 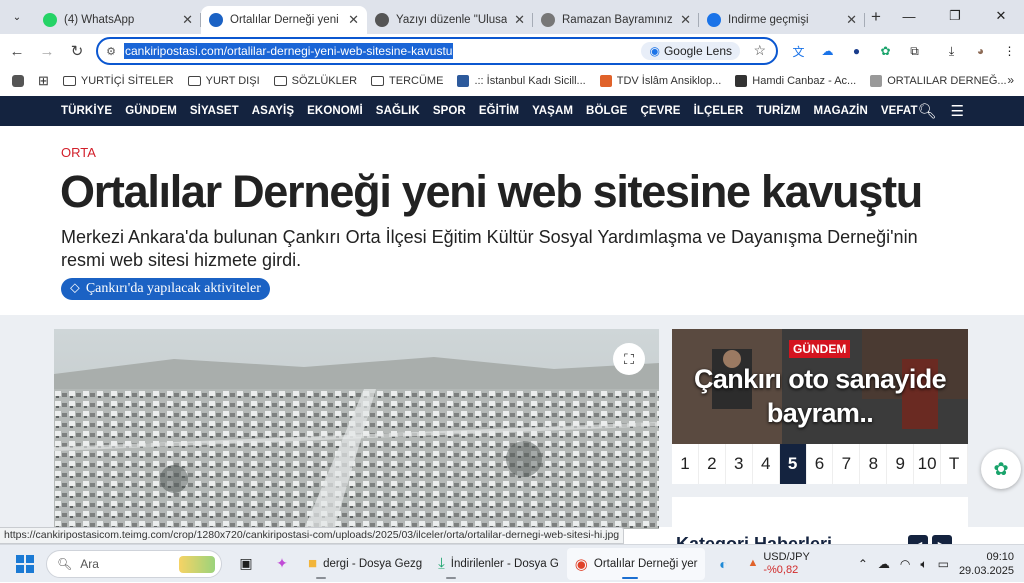 I want to click on site-nav-link: SAĞLIK, so click(x=398, y=111).